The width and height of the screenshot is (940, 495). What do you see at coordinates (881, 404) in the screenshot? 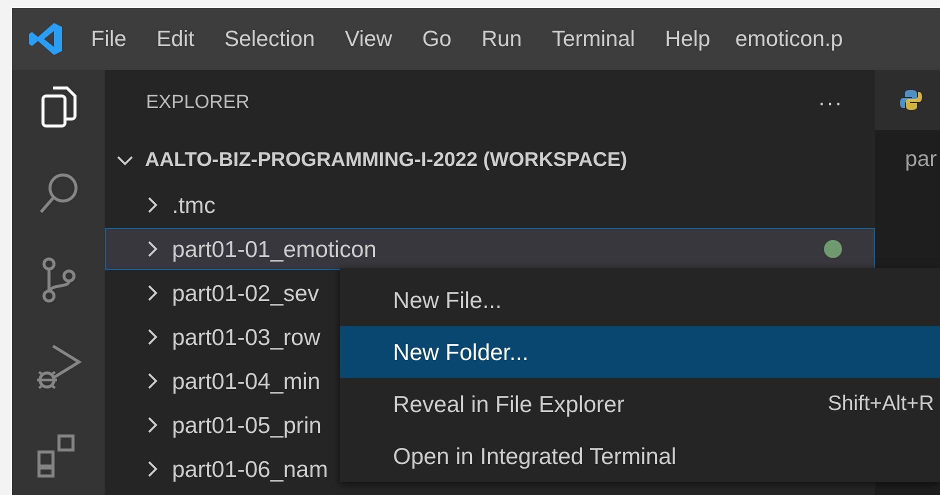
I see `shortcut-label: Shift+Alt+R` at bounding box center [881, 404].